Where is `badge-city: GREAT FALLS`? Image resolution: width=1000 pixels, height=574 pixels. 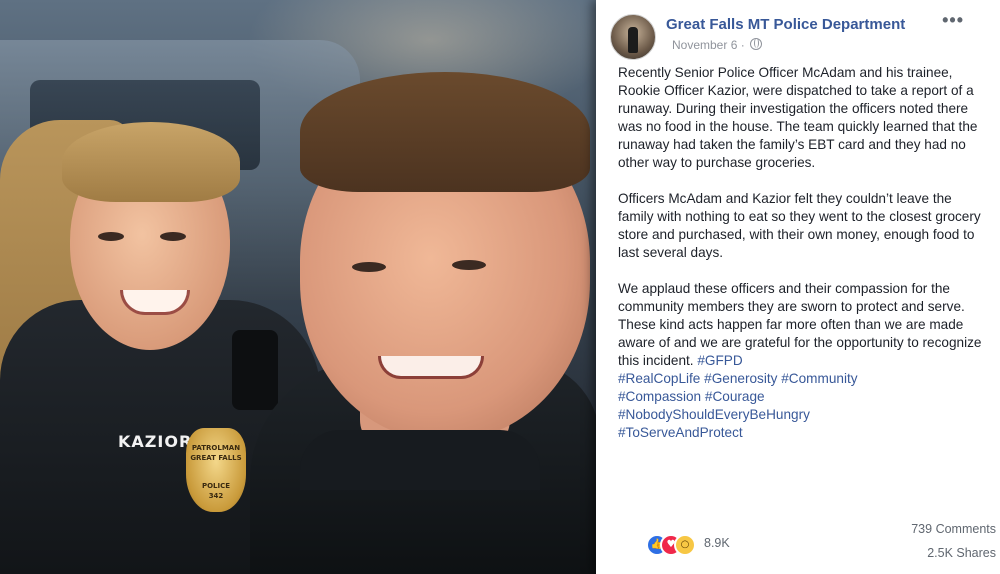
badge-city: GREAT FALLS is located at coordinates (216, 458).